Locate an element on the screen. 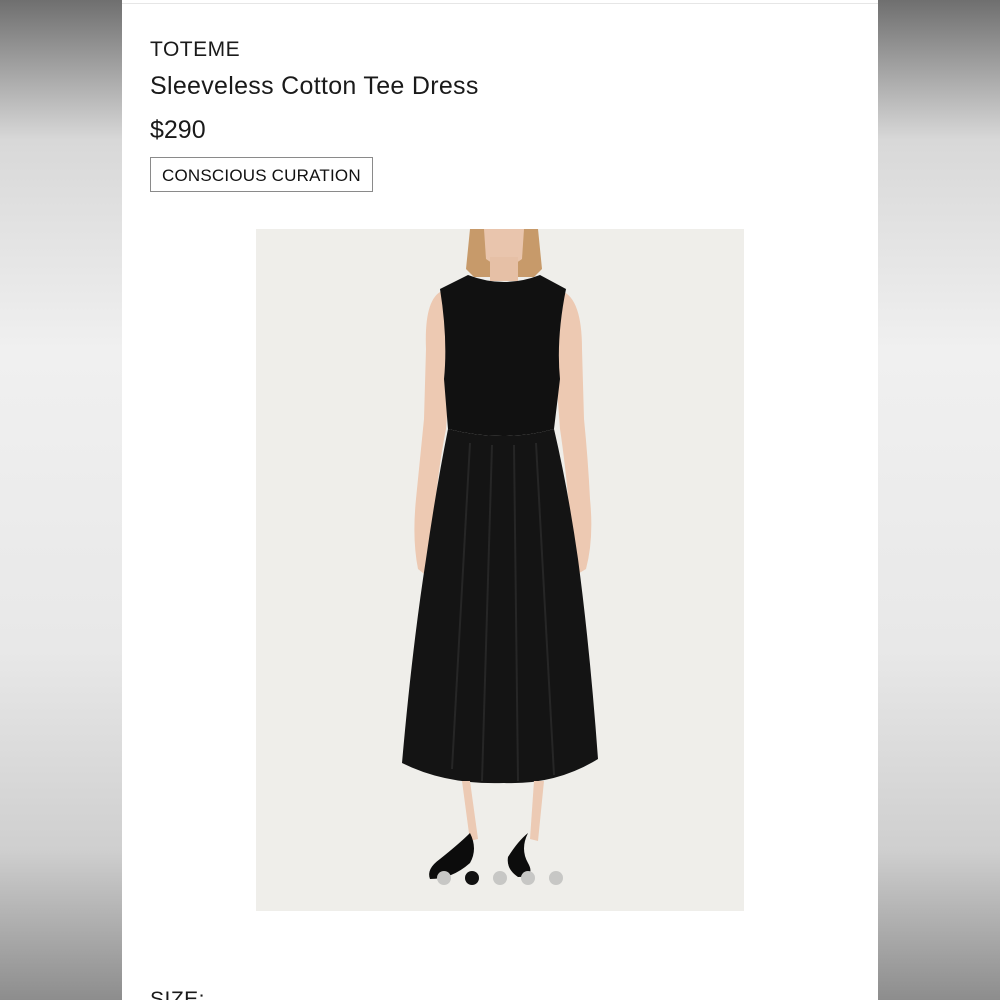 Image resolution: width=1000 pixels, height=1000 pixels. carousel-dot-active is located at coordinates (472, 878).